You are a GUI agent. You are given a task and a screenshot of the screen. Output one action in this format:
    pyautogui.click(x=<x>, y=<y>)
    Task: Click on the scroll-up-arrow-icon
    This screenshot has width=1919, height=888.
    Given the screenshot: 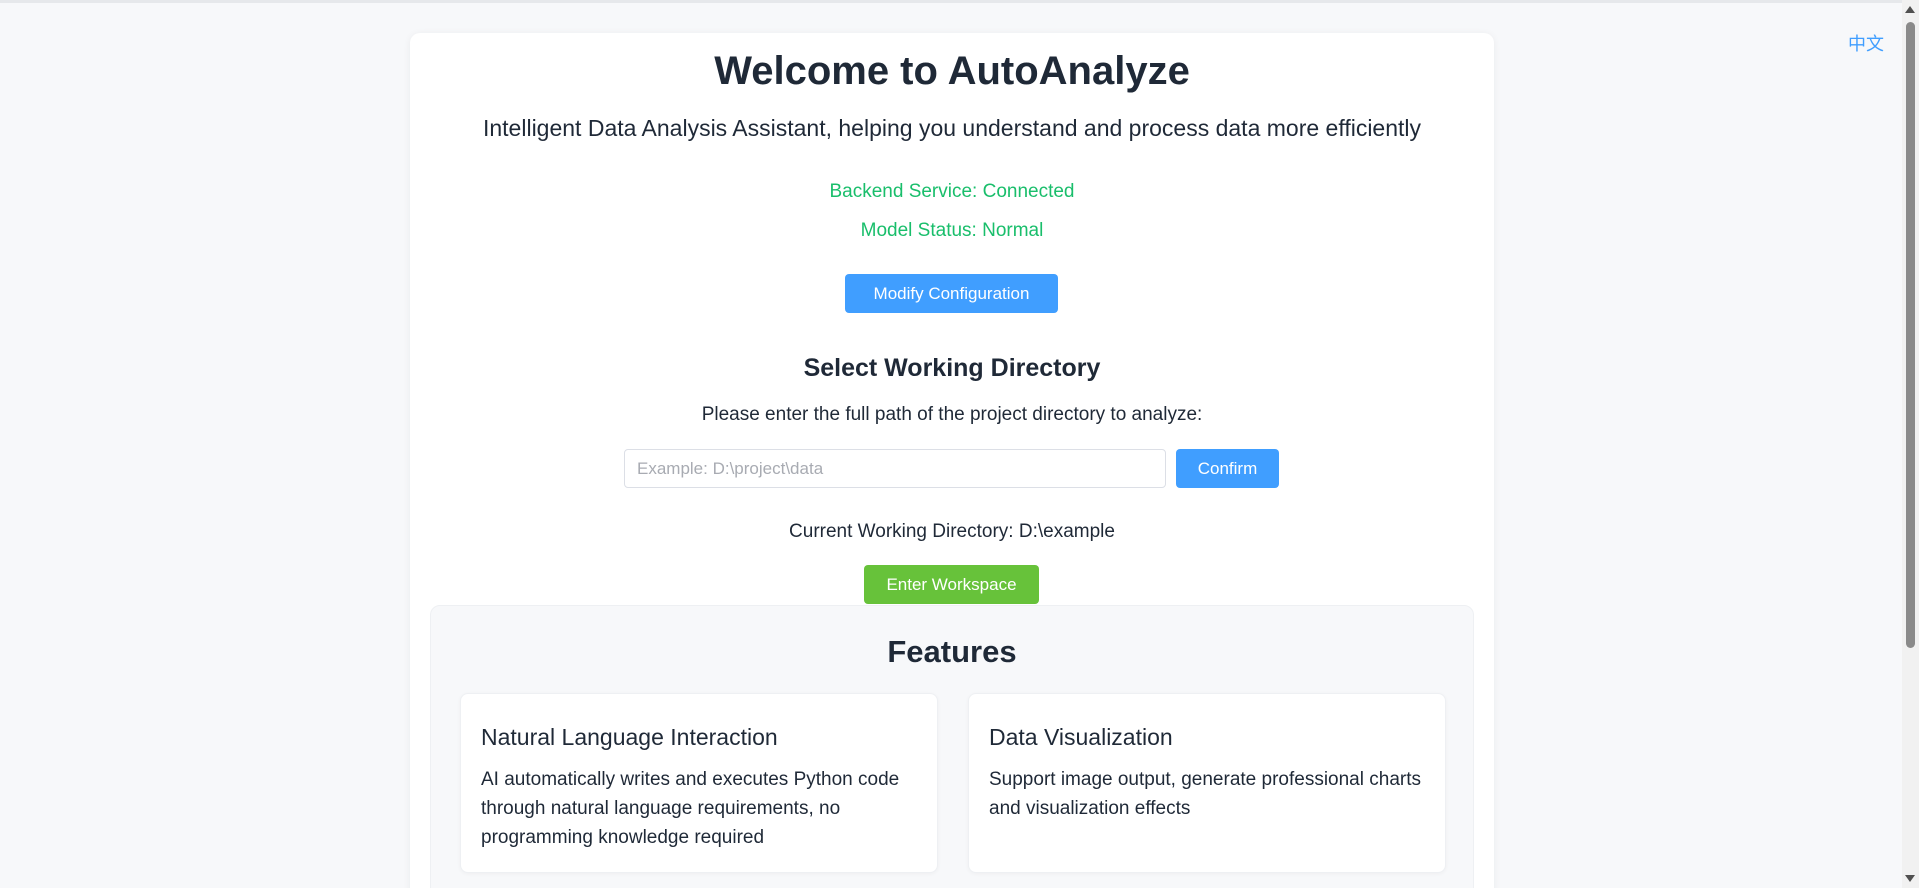 What is the action you would take?
    pyautogui.click(x=1910, y=9)
    